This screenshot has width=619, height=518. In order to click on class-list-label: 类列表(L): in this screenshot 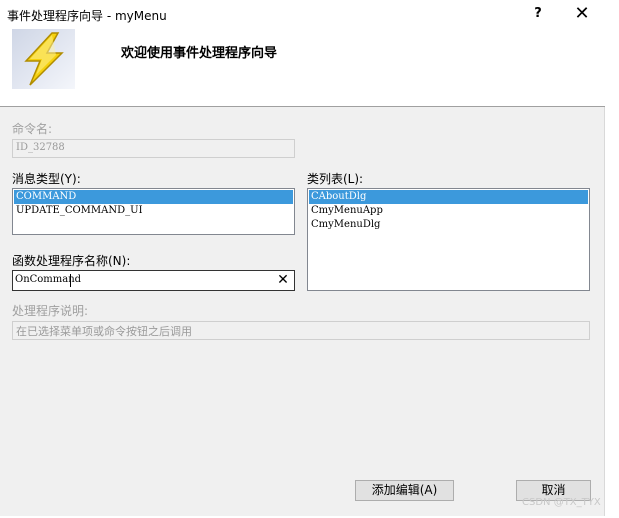, I will do `click(335, 179)`.